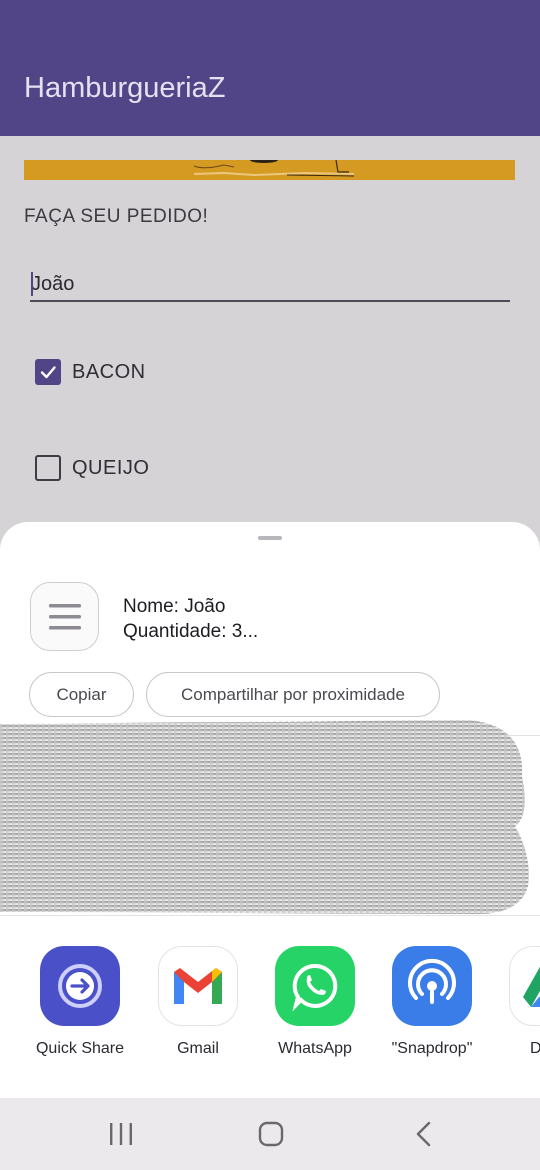  Describe the element at coordinates (32, 284) in the screenshot. I see `text-cursor` at that location.